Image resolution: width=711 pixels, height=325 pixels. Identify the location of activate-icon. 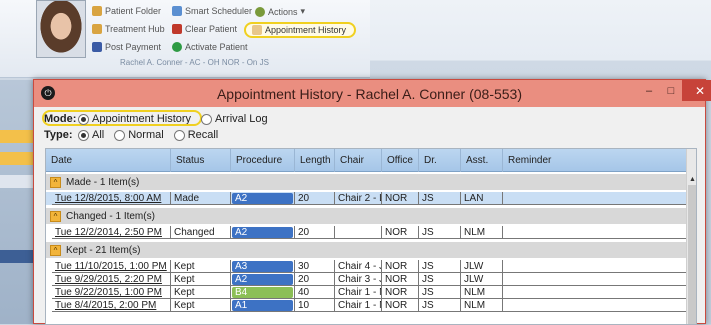
(177, 47).